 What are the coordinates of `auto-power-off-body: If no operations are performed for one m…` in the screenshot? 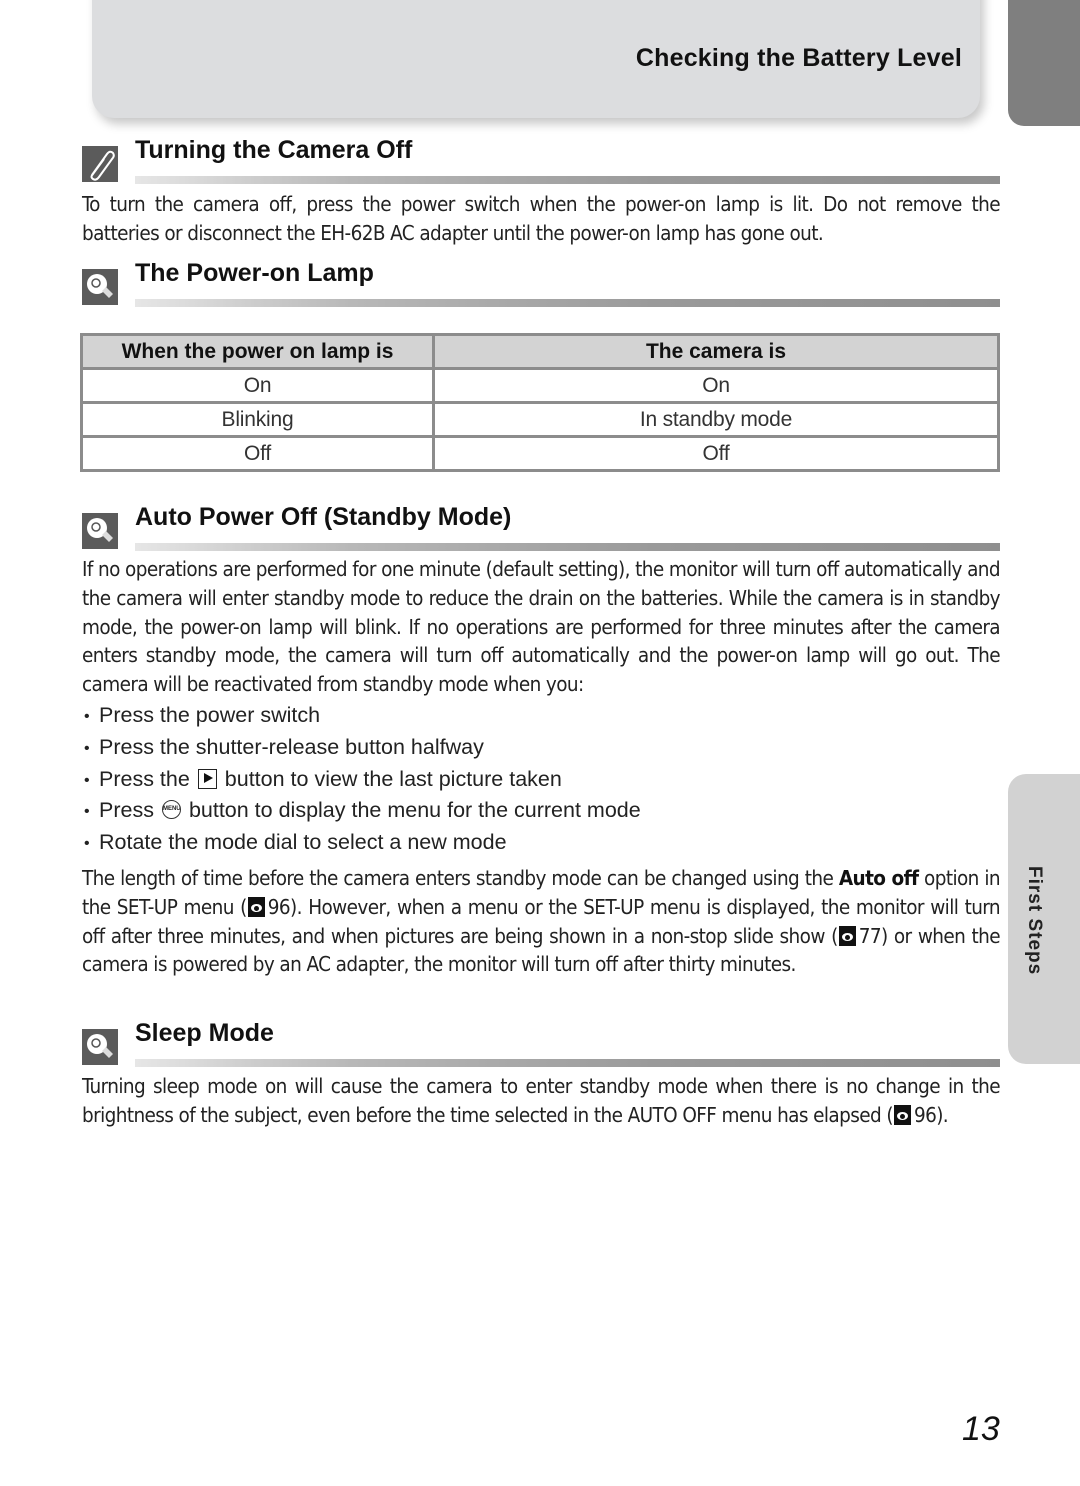 It's located at (541, 627).